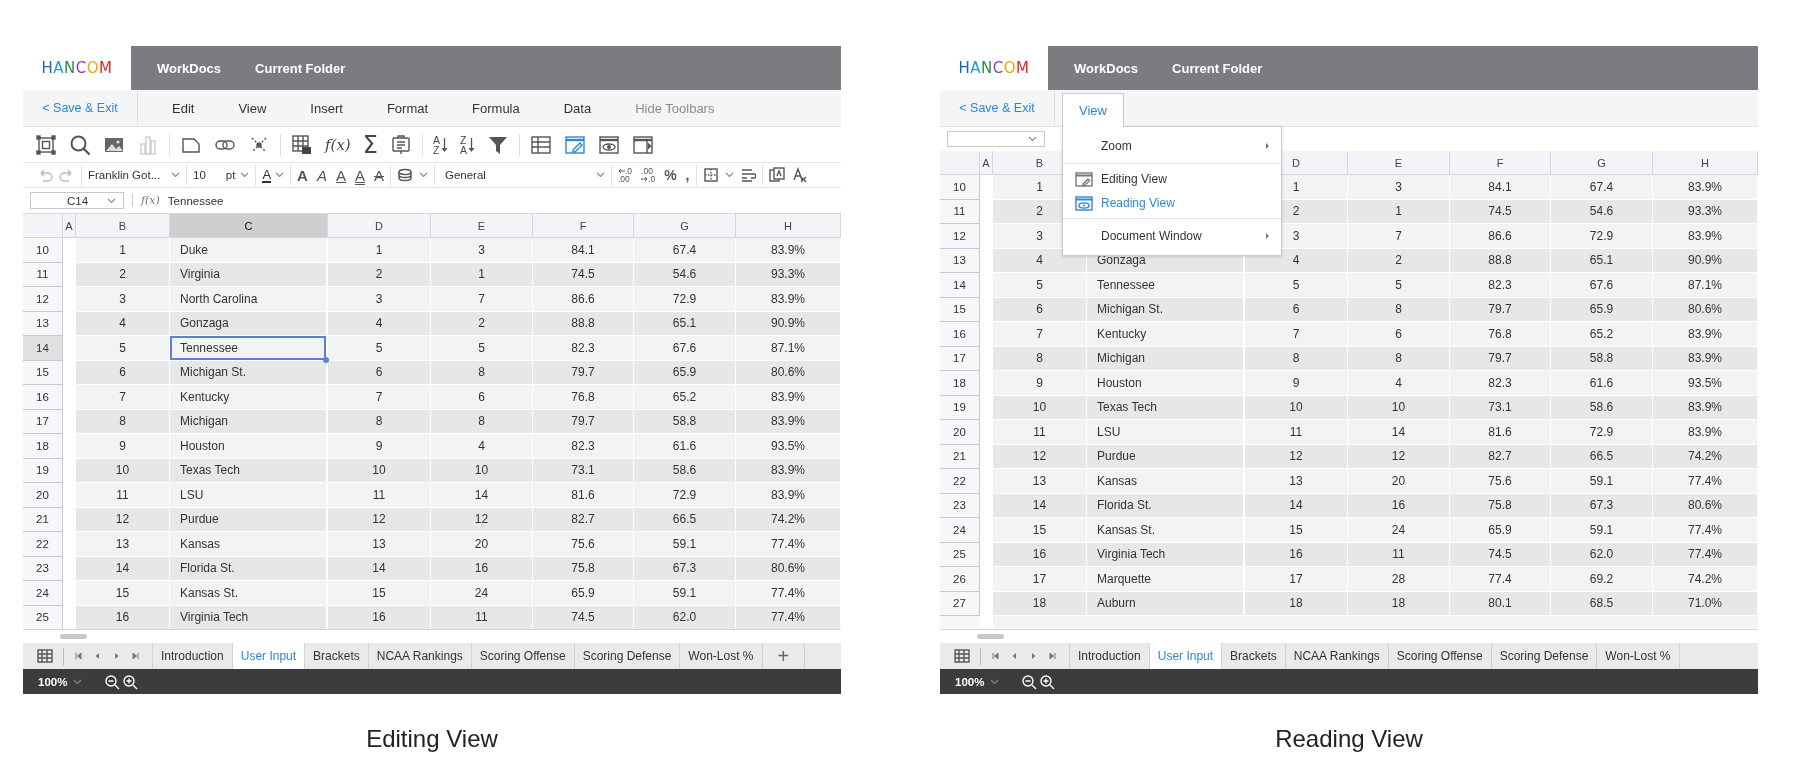  Describe the element at coordinates (1052, 656) in the screenshot. I see `last-sheet-icon` at that location.